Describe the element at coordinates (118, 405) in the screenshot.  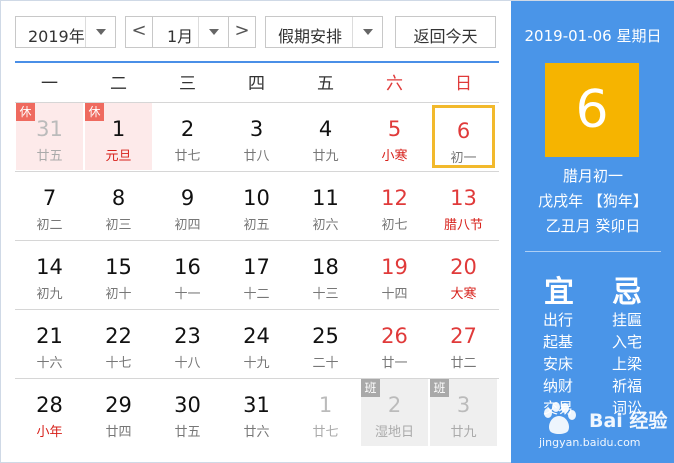
I see `day-number: 29` at that location.